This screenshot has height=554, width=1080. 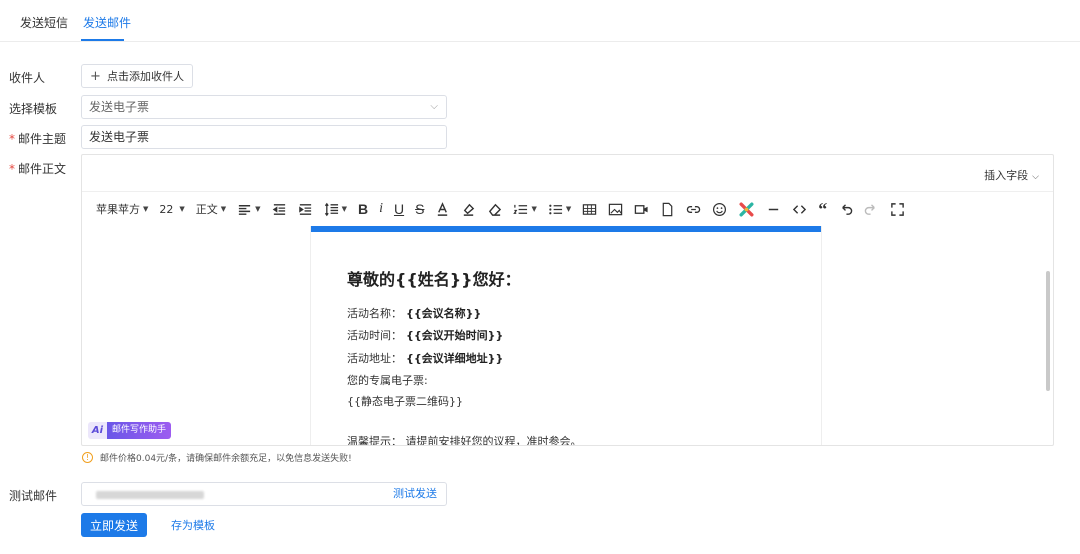 I want to click on italic-icon: i, so click(x=381, y=209).